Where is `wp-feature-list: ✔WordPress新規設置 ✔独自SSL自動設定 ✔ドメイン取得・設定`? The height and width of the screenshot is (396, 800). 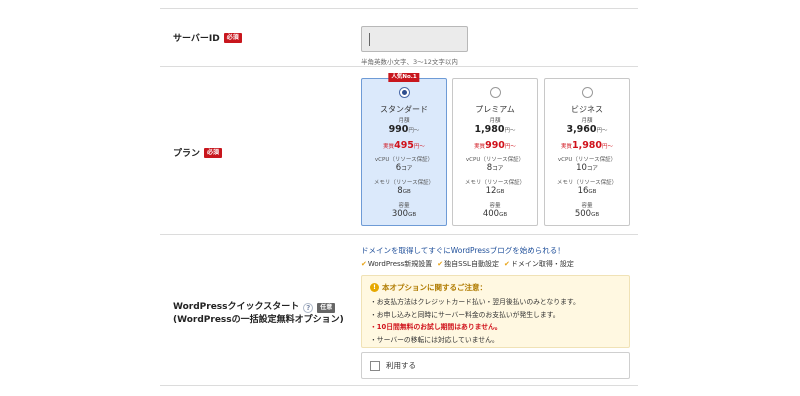 wp-feature-list: ✔WordPress新規設置 ✔独自SSL自動設定 ✔ドメイン取得・設定 is located at coordinates (467, 264).